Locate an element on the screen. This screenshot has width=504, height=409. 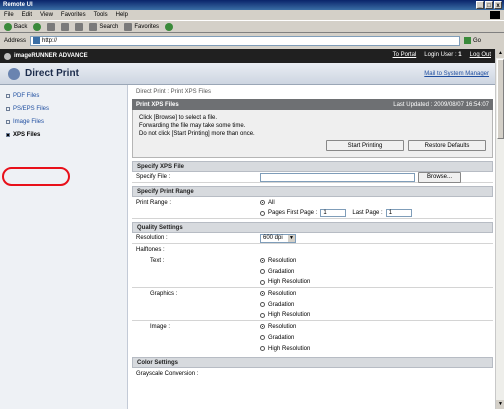
history-button is located at coordinates (169, 26).